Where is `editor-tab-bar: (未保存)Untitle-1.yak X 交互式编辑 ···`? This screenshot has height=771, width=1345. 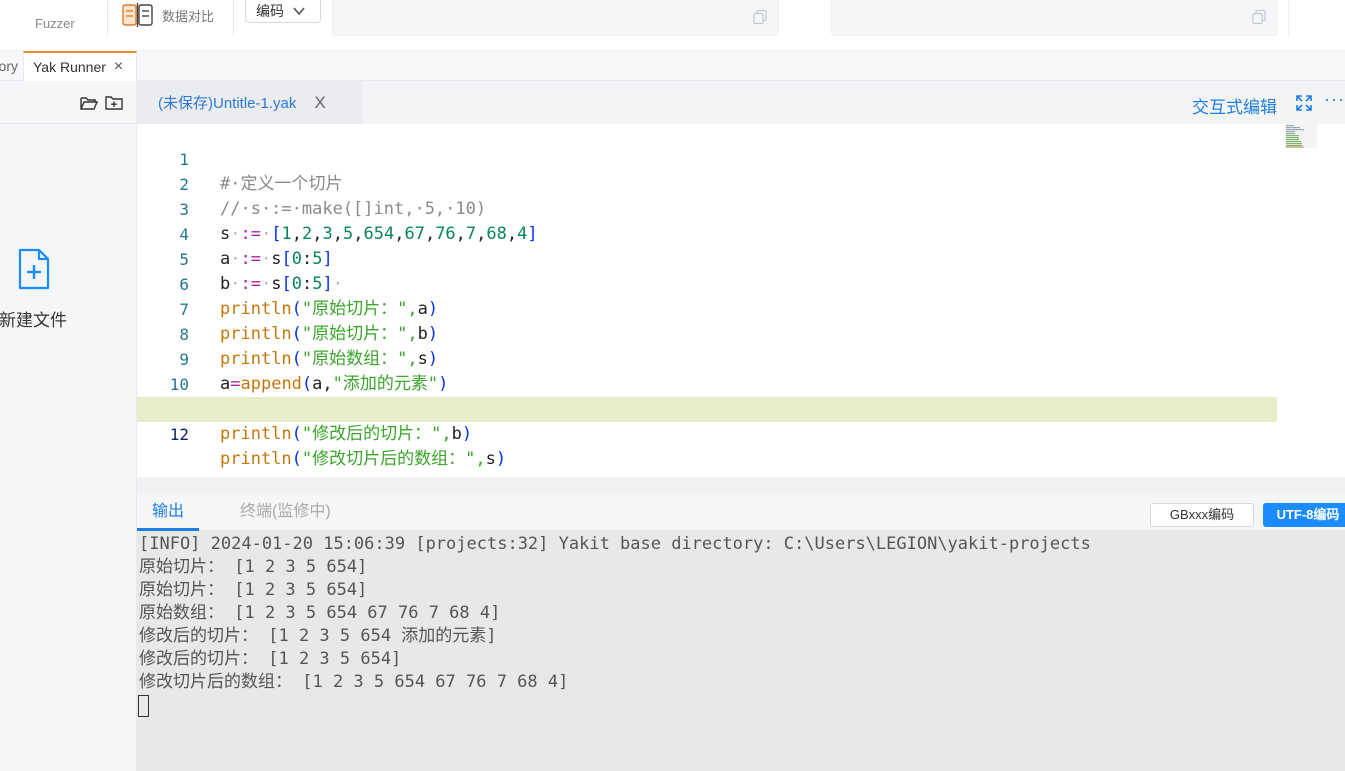
editor-tab-bar: (未保存)Untitle-1.yak X 交互式编辑 ··· is located at coordinates (741, 102).